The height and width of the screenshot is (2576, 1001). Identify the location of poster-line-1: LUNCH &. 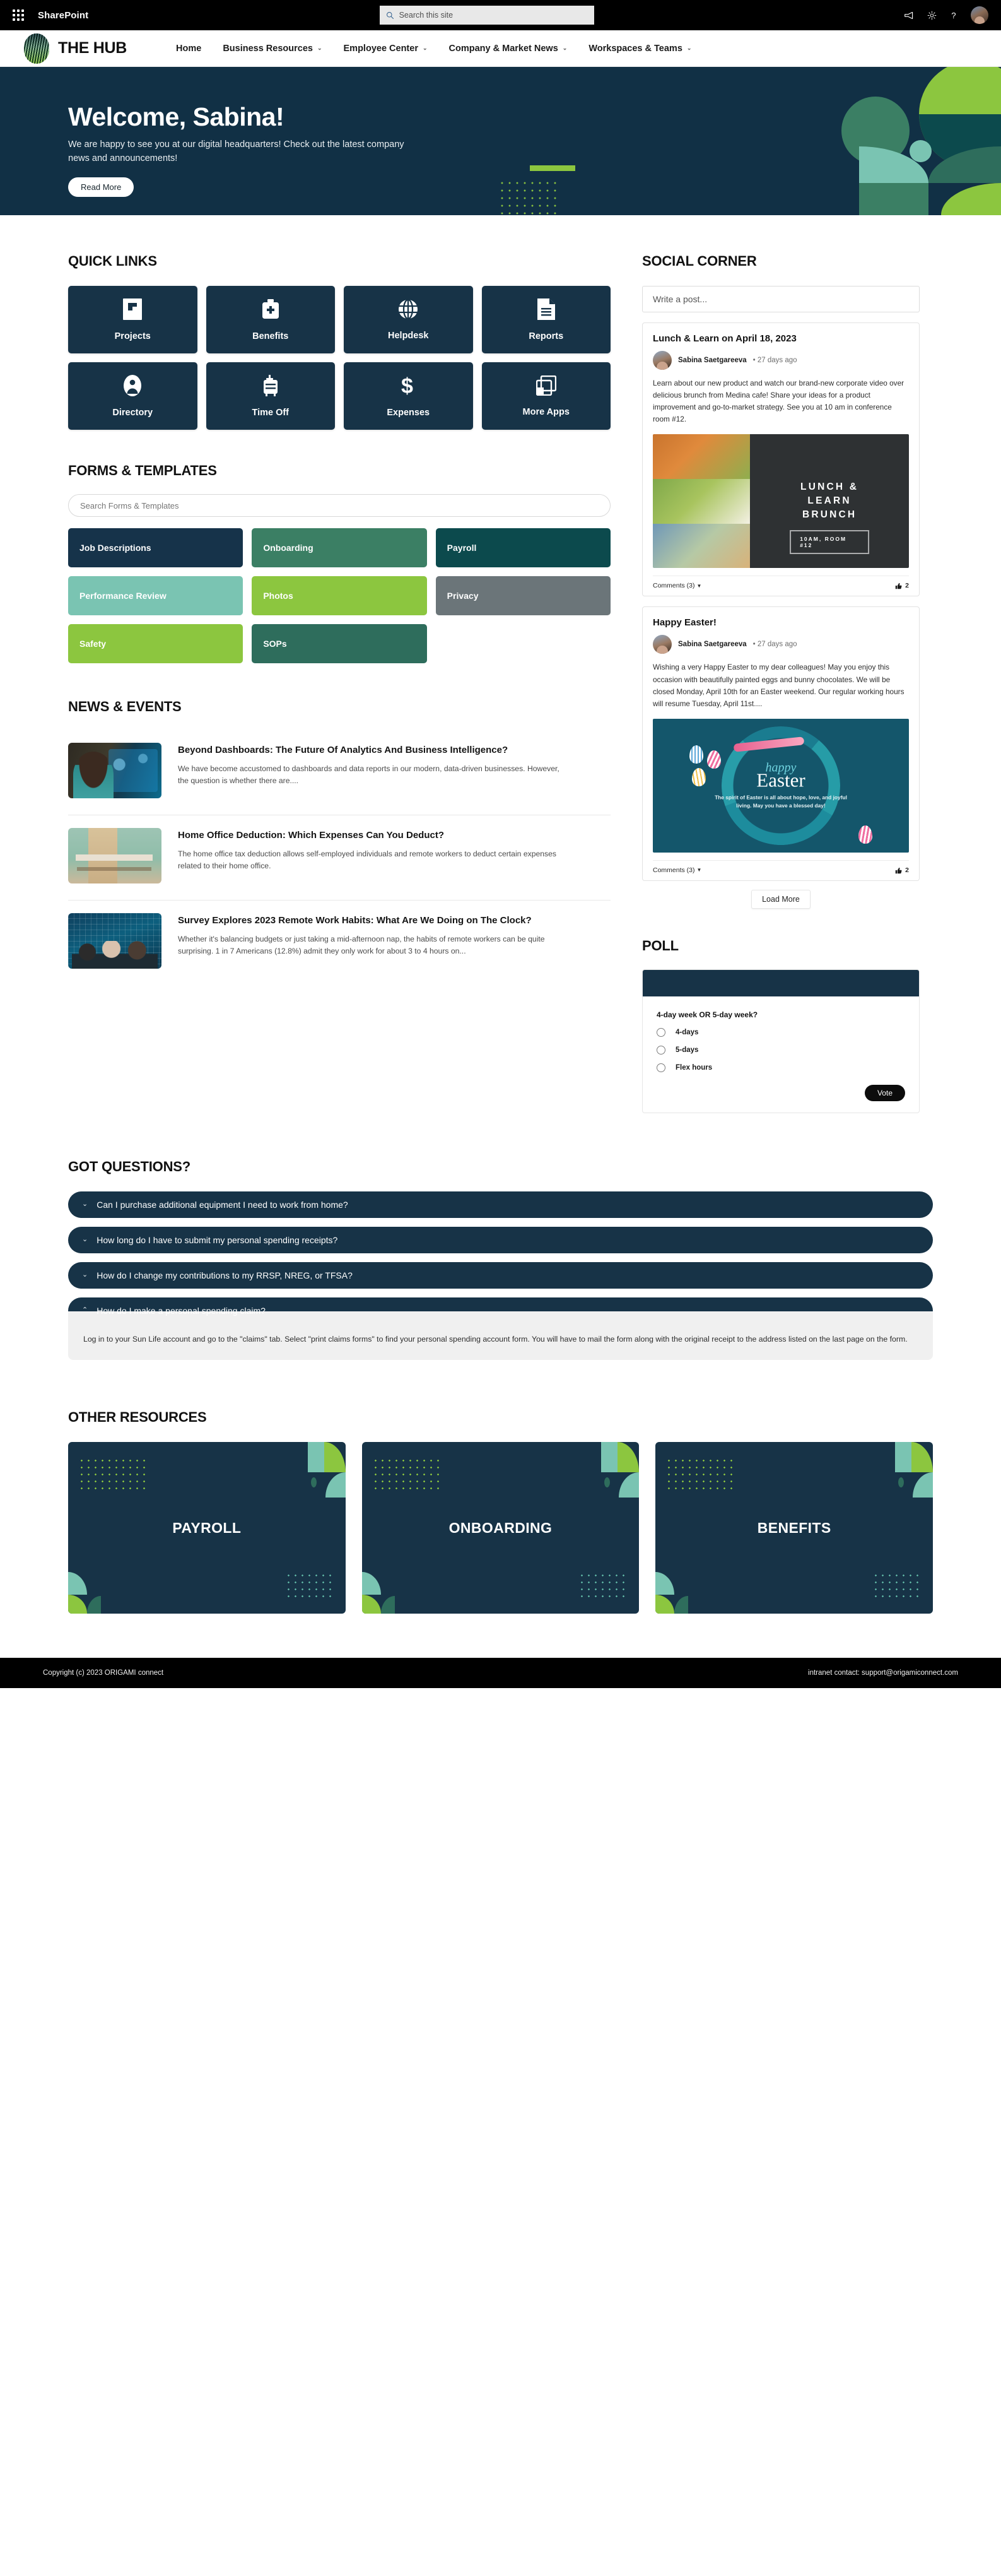
(829, 488).